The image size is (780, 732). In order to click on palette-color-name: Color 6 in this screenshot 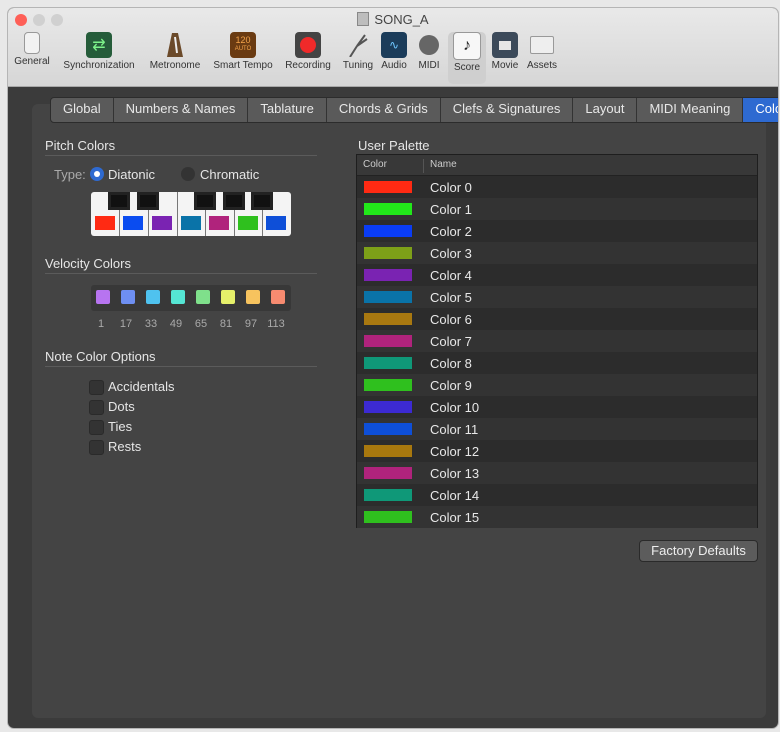, I will do `click(451, 319)`.